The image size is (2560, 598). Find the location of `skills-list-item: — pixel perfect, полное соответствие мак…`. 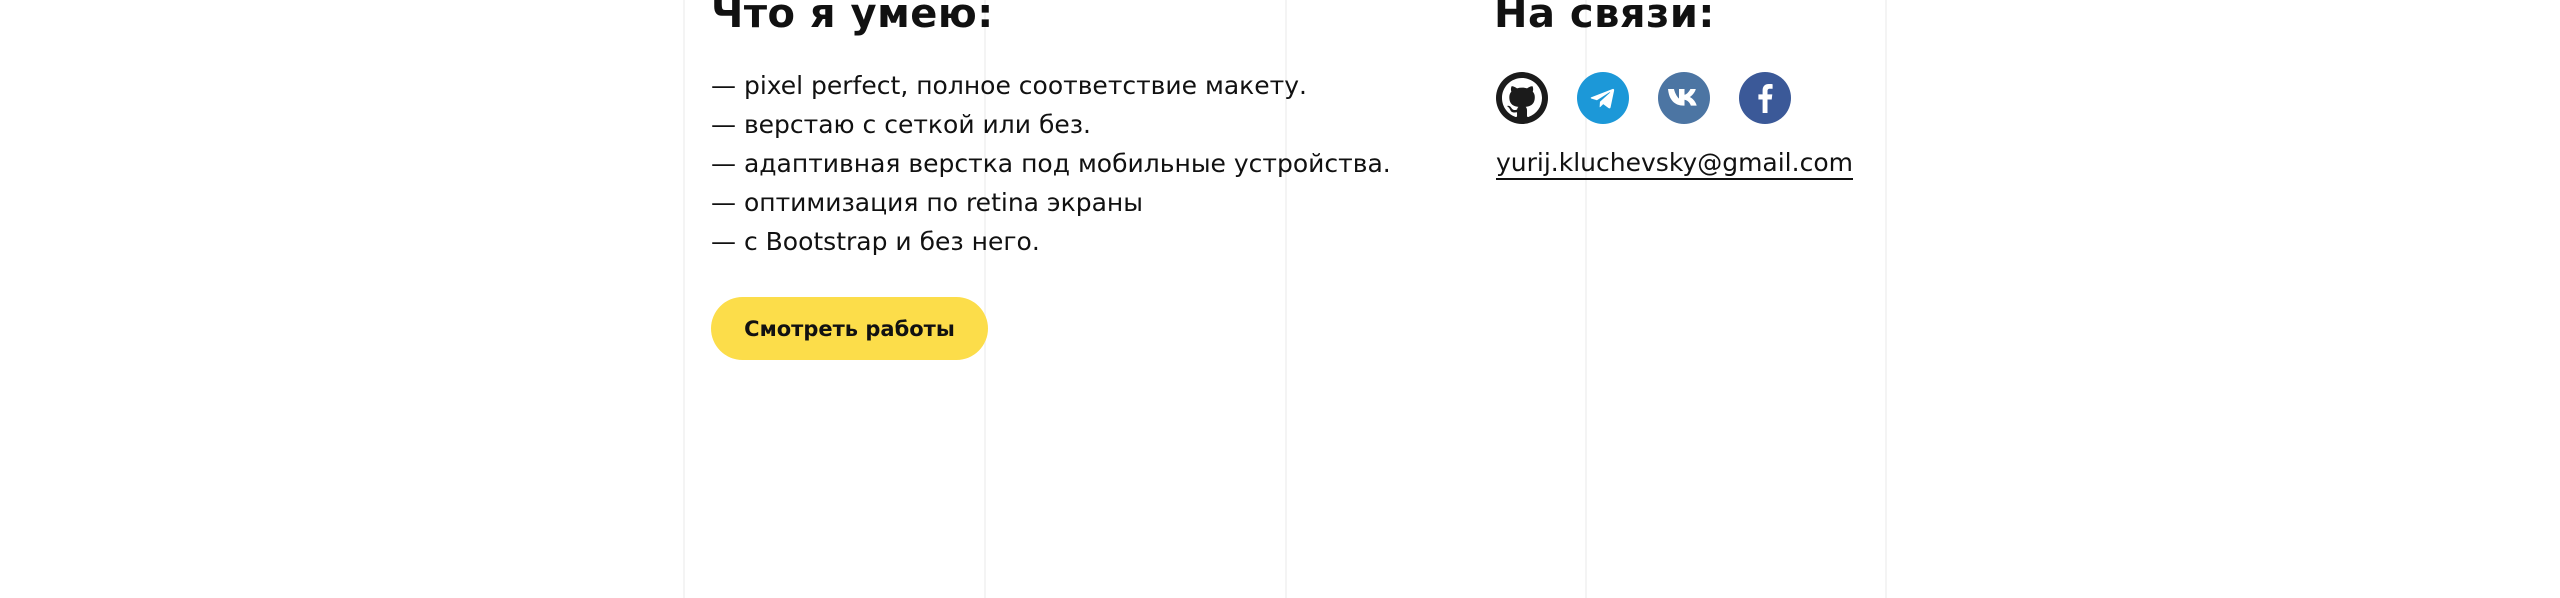

skills-list-item: — pixel perfect, полное соответствие мак… is located at coordinates (1009, 85).